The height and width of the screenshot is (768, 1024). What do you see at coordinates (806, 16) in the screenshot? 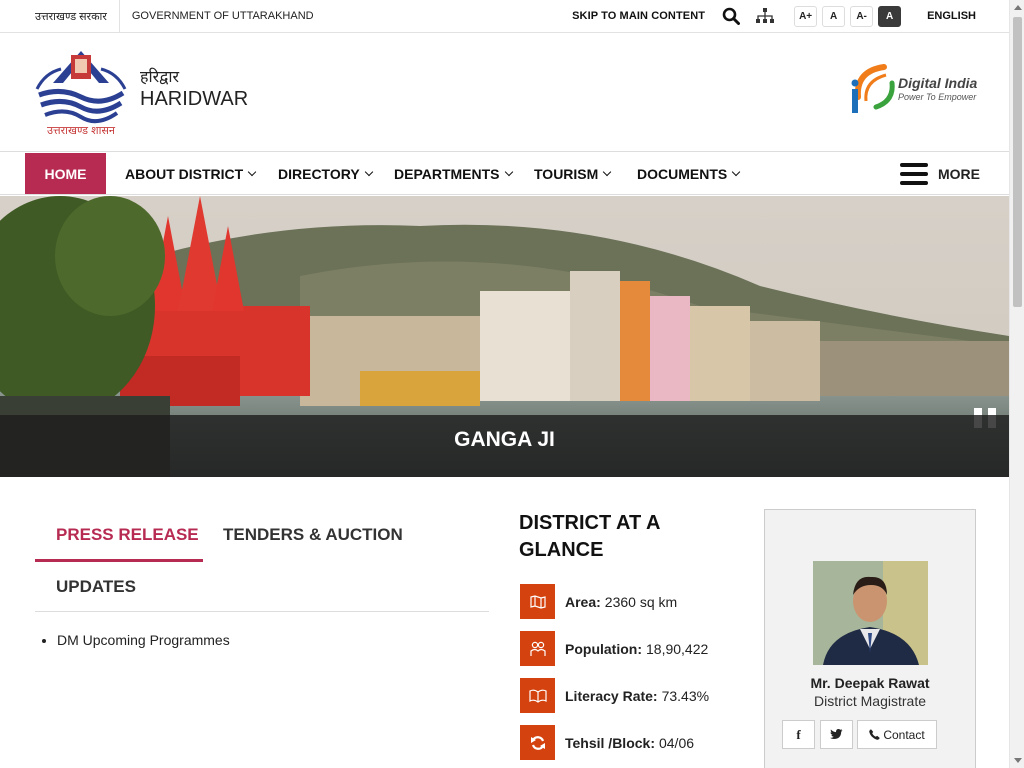
I see `font-increase-button: A+` at bounding box center [806, 16].